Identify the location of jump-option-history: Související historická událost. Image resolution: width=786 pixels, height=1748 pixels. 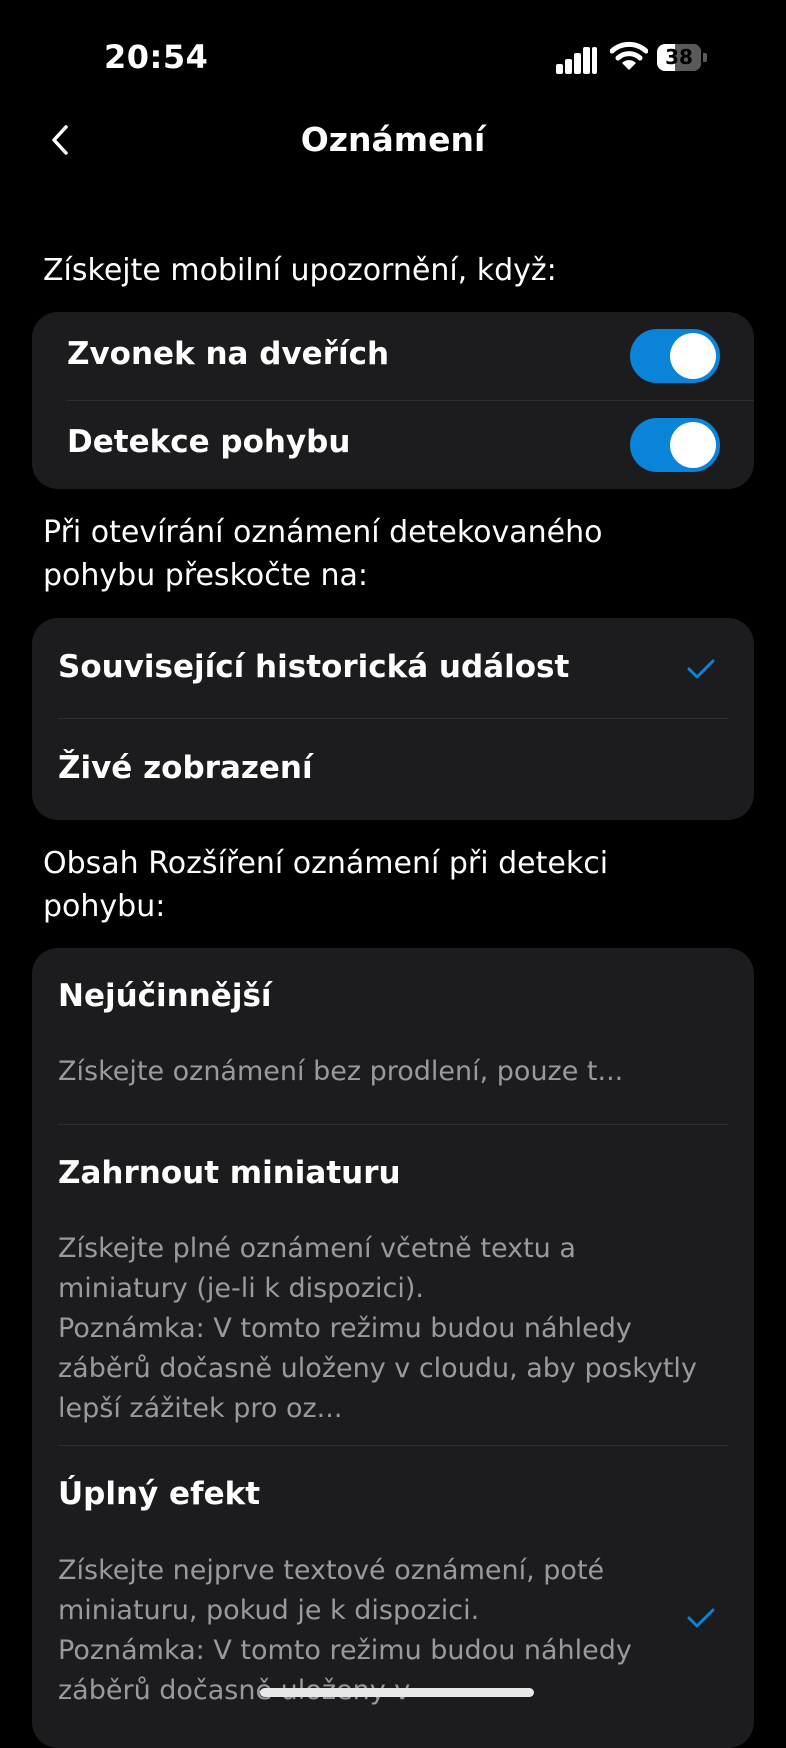
(393, 668).